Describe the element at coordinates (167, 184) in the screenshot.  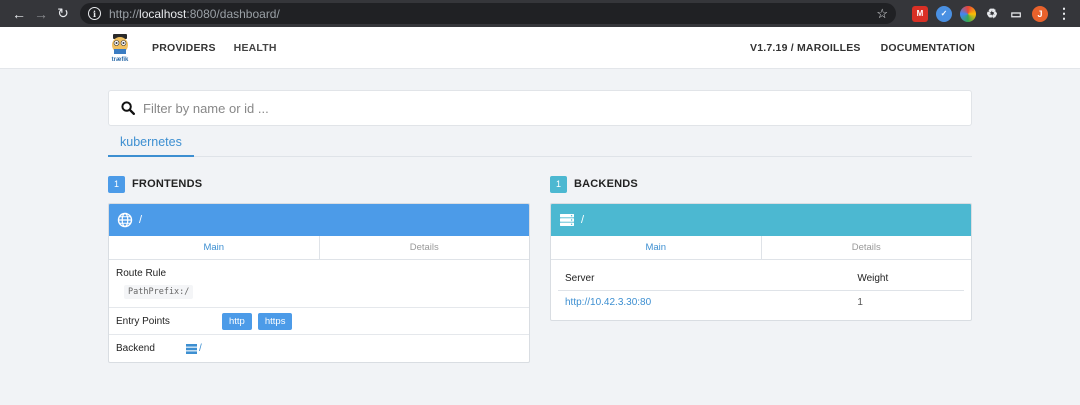
I see `frontends-title: FRONTENDS` at that location.